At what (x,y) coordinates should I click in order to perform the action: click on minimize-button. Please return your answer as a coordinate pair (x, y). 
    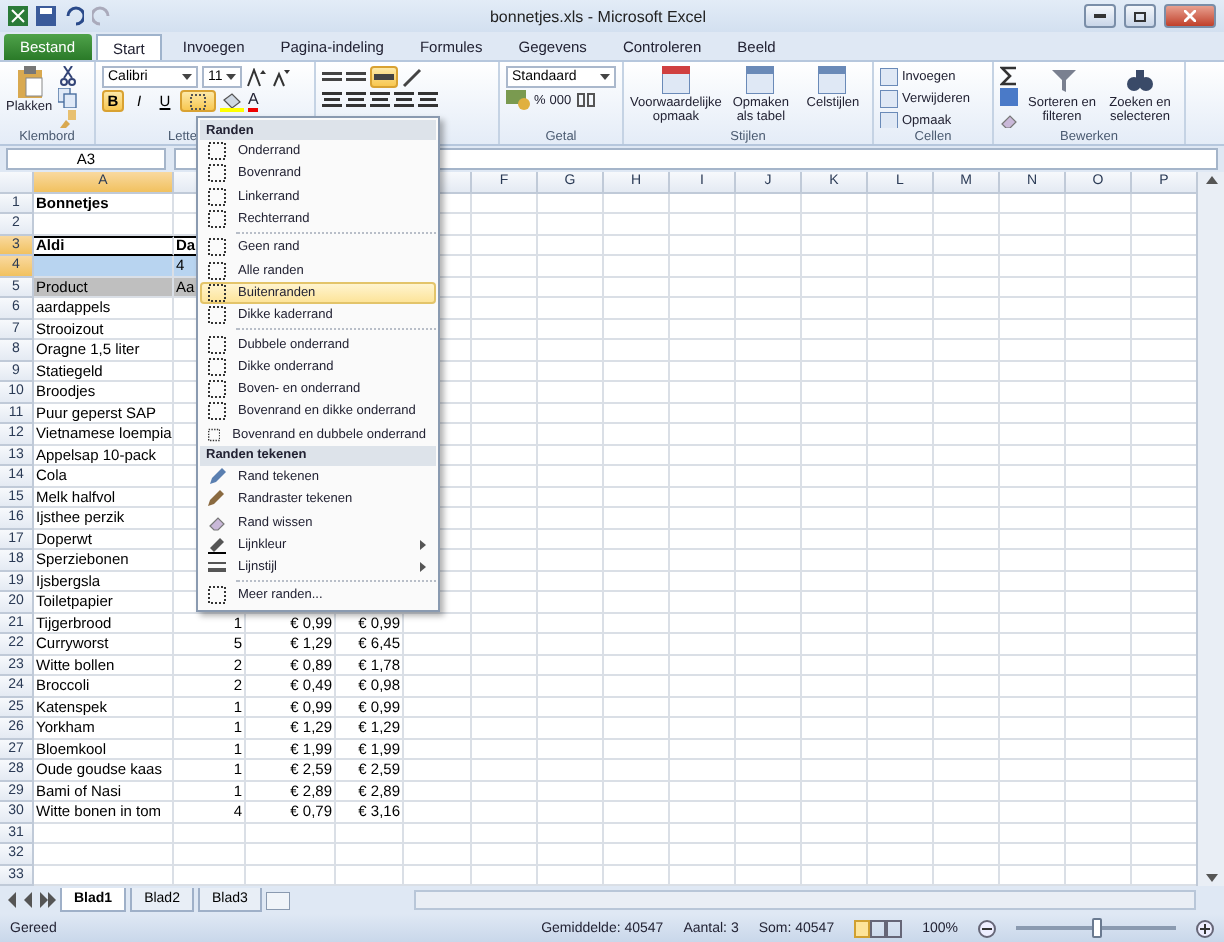
    Looking at the image, I should click on (1100, 16).